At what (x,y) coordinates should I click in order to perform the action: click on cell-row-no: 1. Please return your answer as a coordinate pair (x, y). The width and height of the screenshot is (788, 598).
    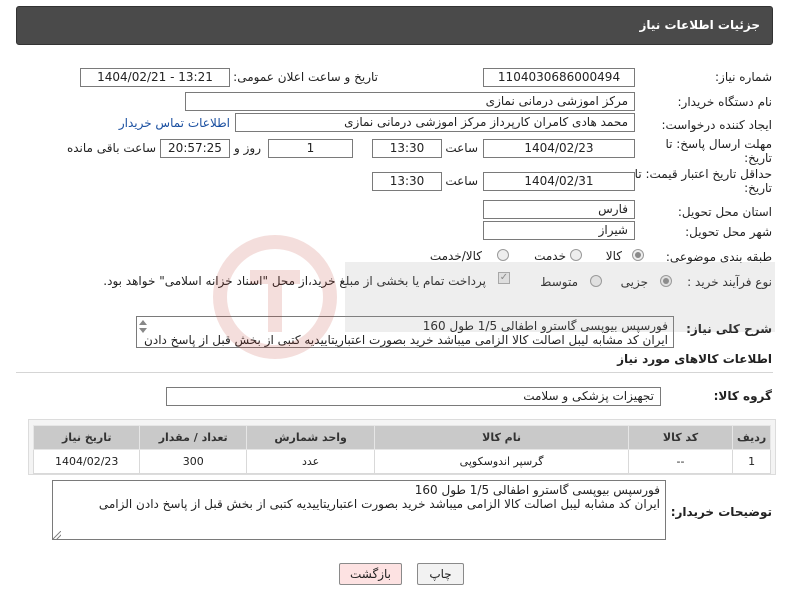
    Looking at the image, I should click on (751, 461).